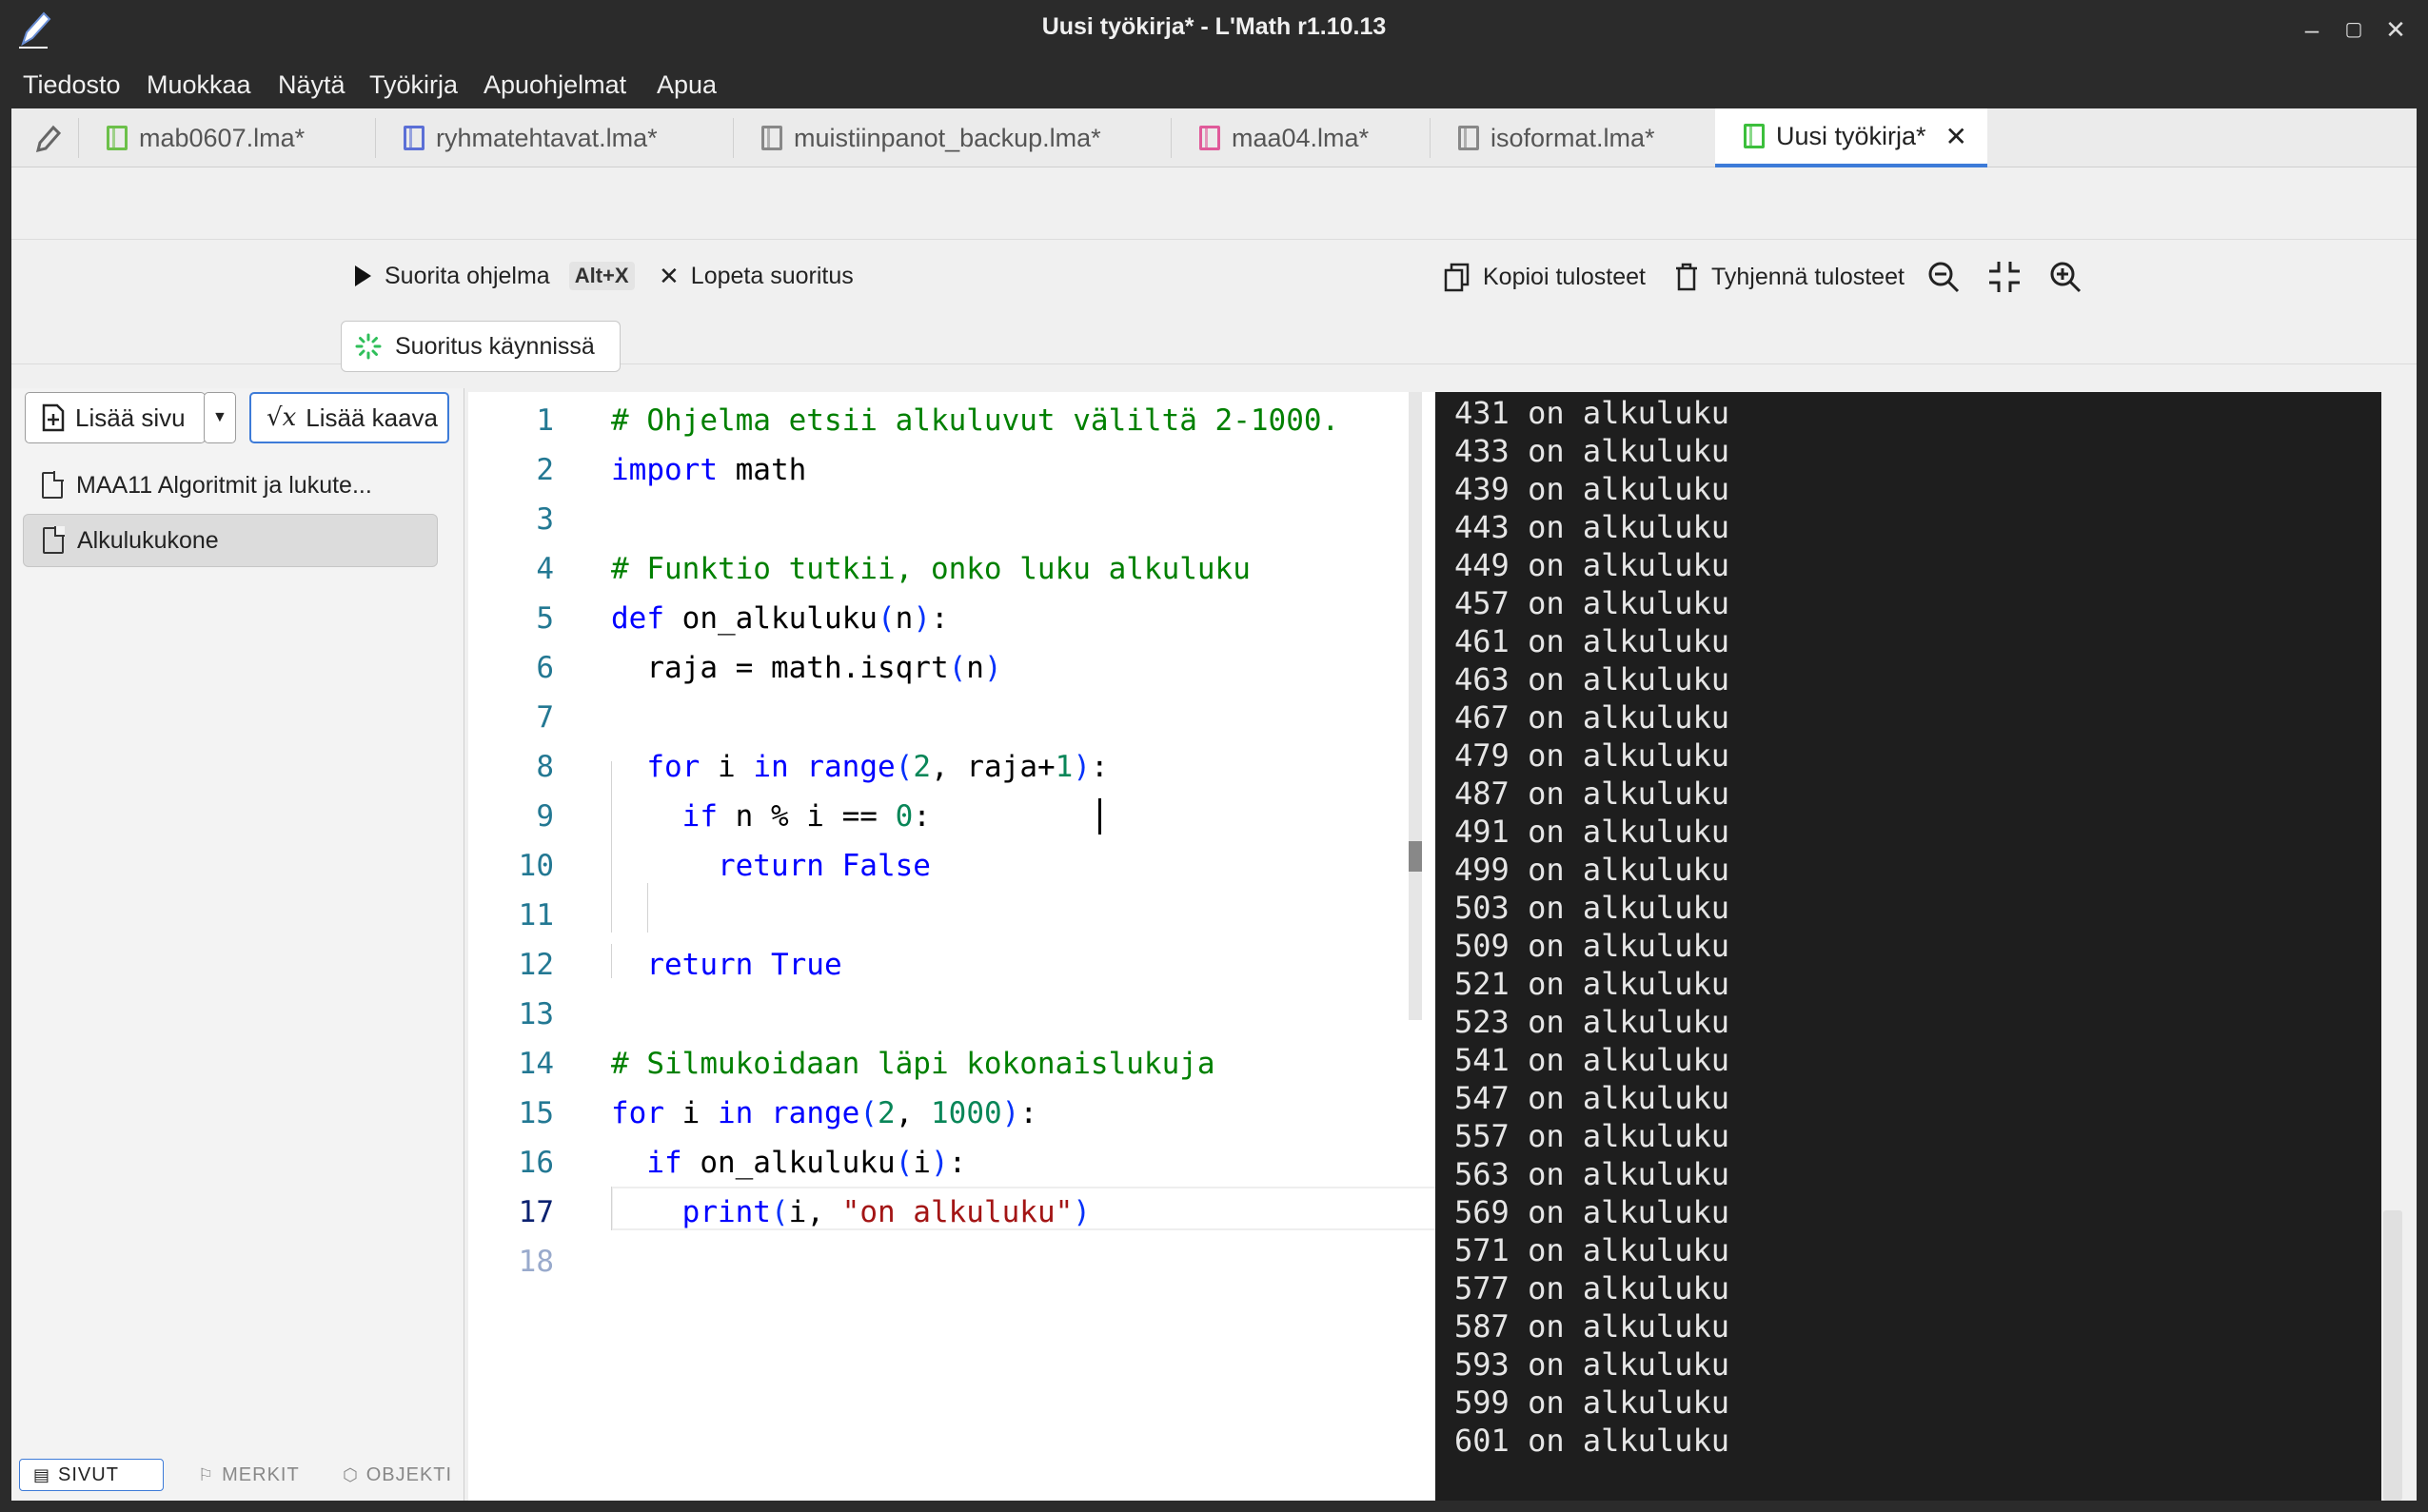 This screenshot has width=2428, height=1512. I want to click on fit-view-button, so click(2004, 277).